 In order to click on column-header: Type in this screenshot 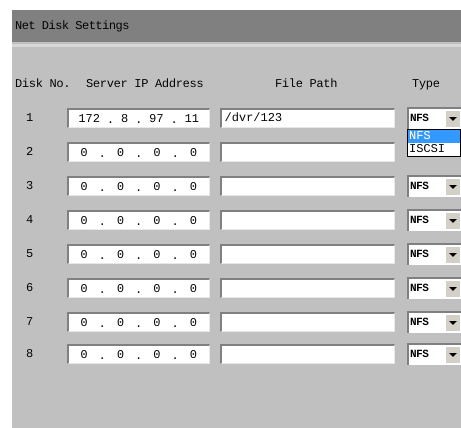, I will do `click(426, 84)`.